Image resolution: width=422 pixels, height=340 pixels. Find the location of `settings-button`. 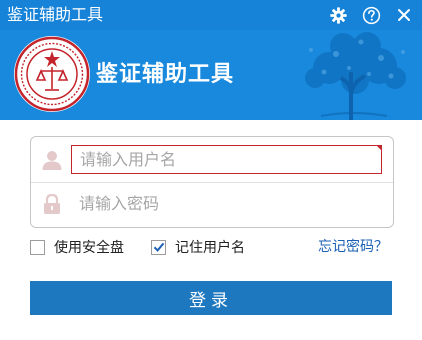

settings-button is located at coordinates (338, 15).